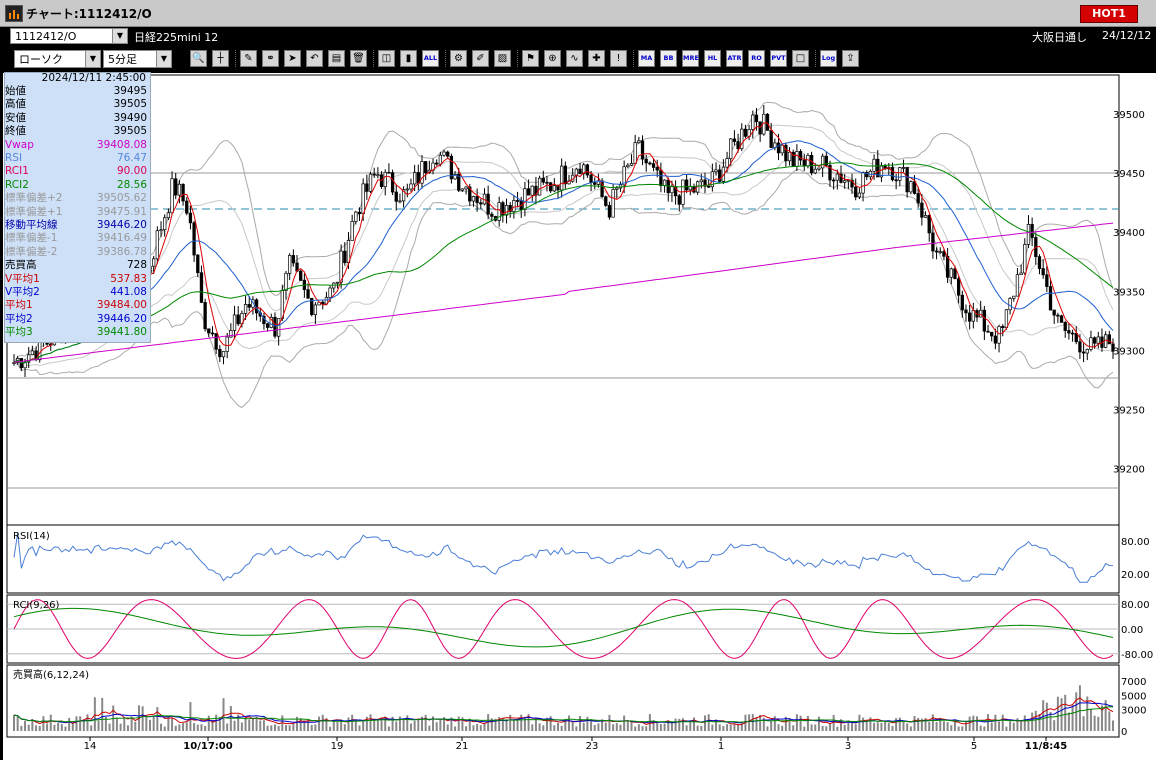  What do you see at coordinates (552, 58) in the screenshot?
I see `toolbar-search-button: ⊕` at bounding box center [552, 58].